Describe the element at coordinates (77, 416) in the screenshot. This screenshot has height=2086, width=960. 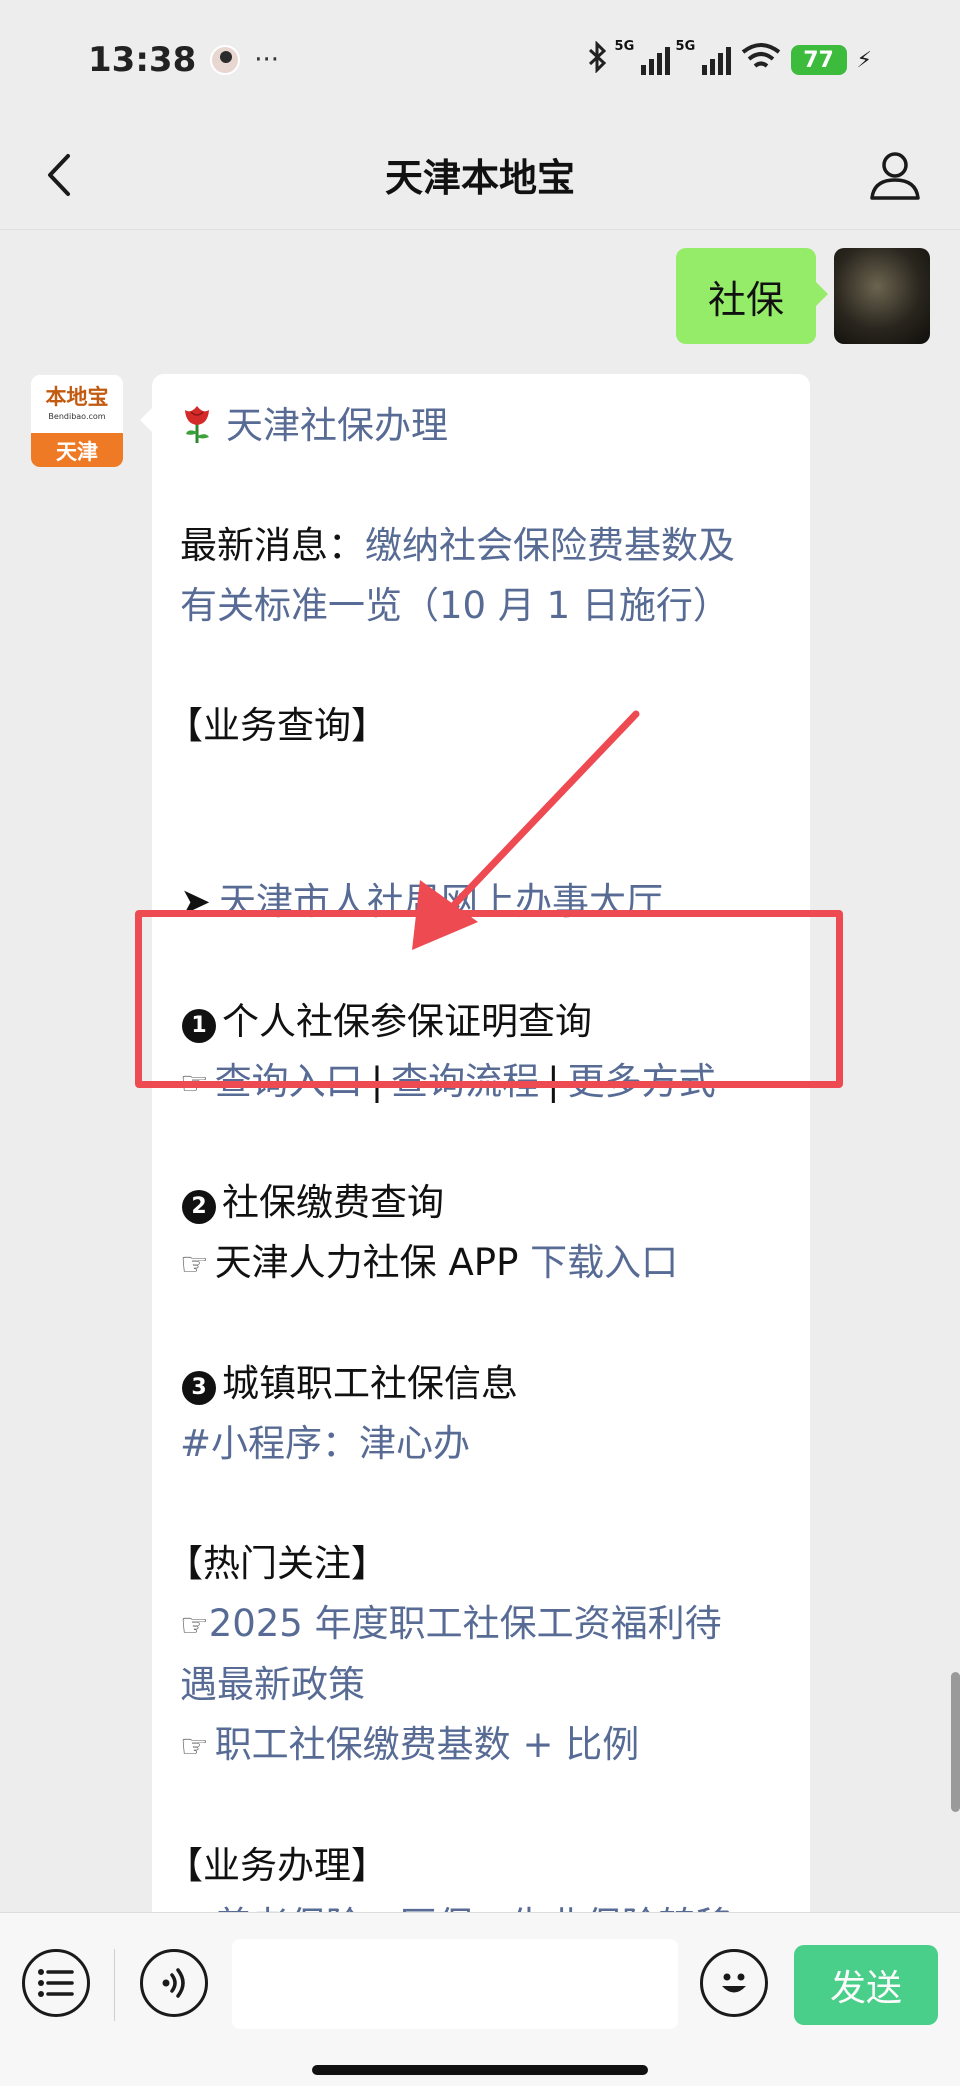
I see `avatar-url-text: Bendibao.com` at that location.